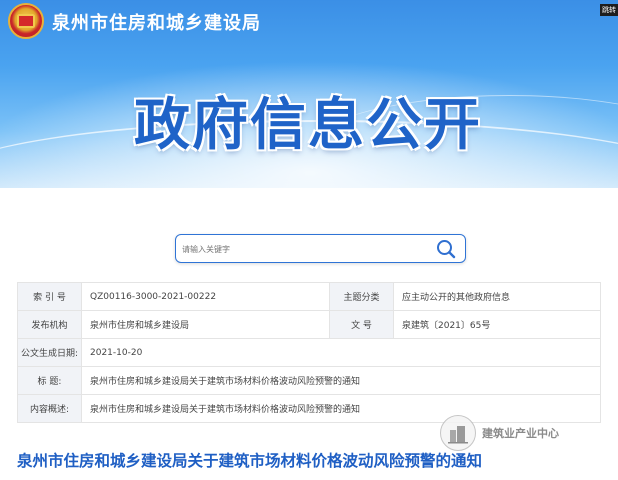 This screenshot has height=480, width=618. What do you see at coordinates (205, 296) in the screenshot?
I see `index-value: QZ00116-3000-2021-00222` at bounding box center [205, 296].